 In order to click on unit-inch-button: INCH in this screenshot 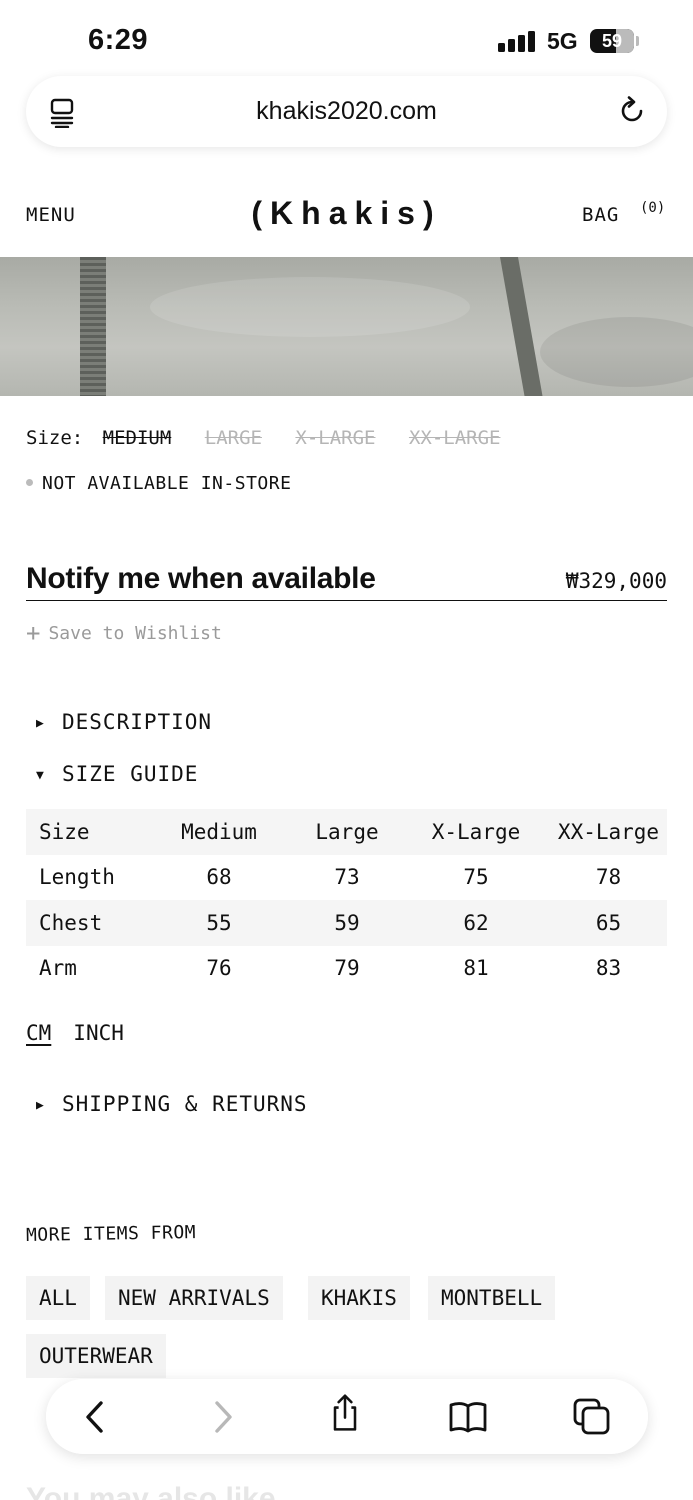, I will do `click(98, 1033)`.